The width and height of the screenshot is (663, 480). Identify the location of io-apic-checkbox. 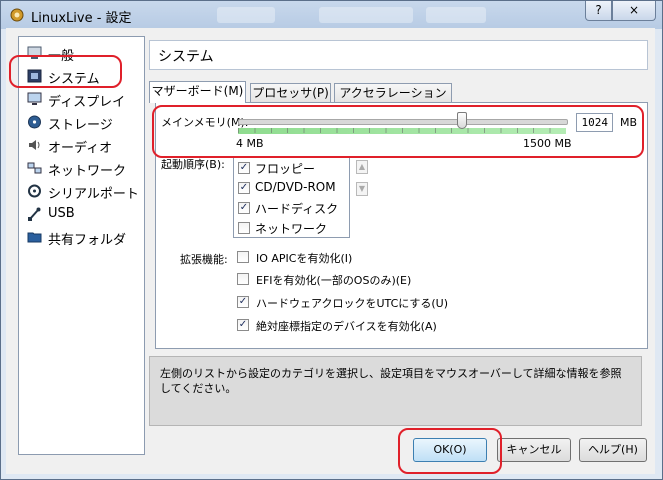
(243, 257).